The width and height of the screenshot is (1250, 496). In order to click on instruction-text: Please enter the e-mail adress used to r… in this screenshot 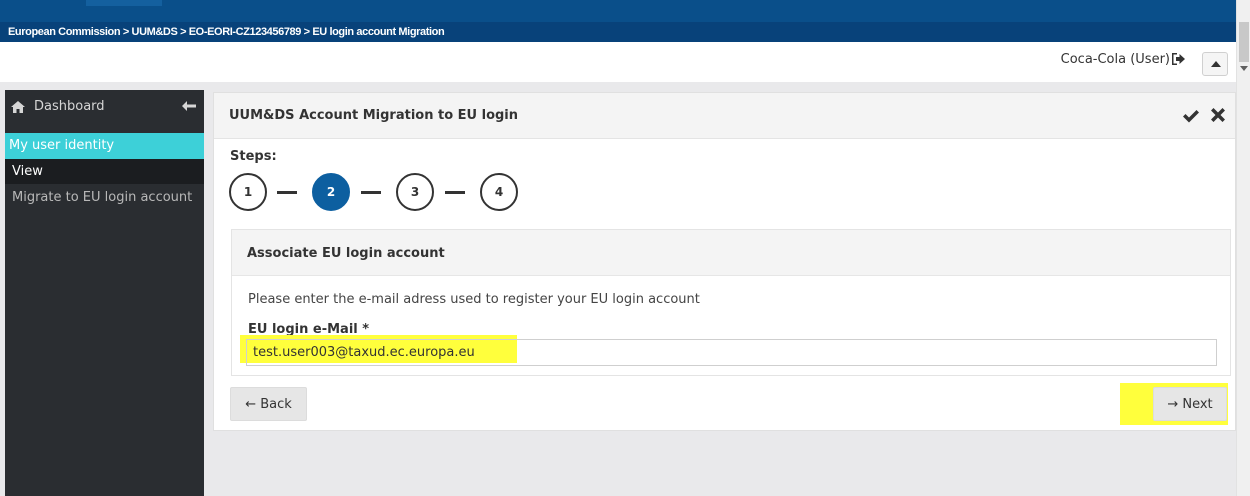, I will do `click(474, 299)`.